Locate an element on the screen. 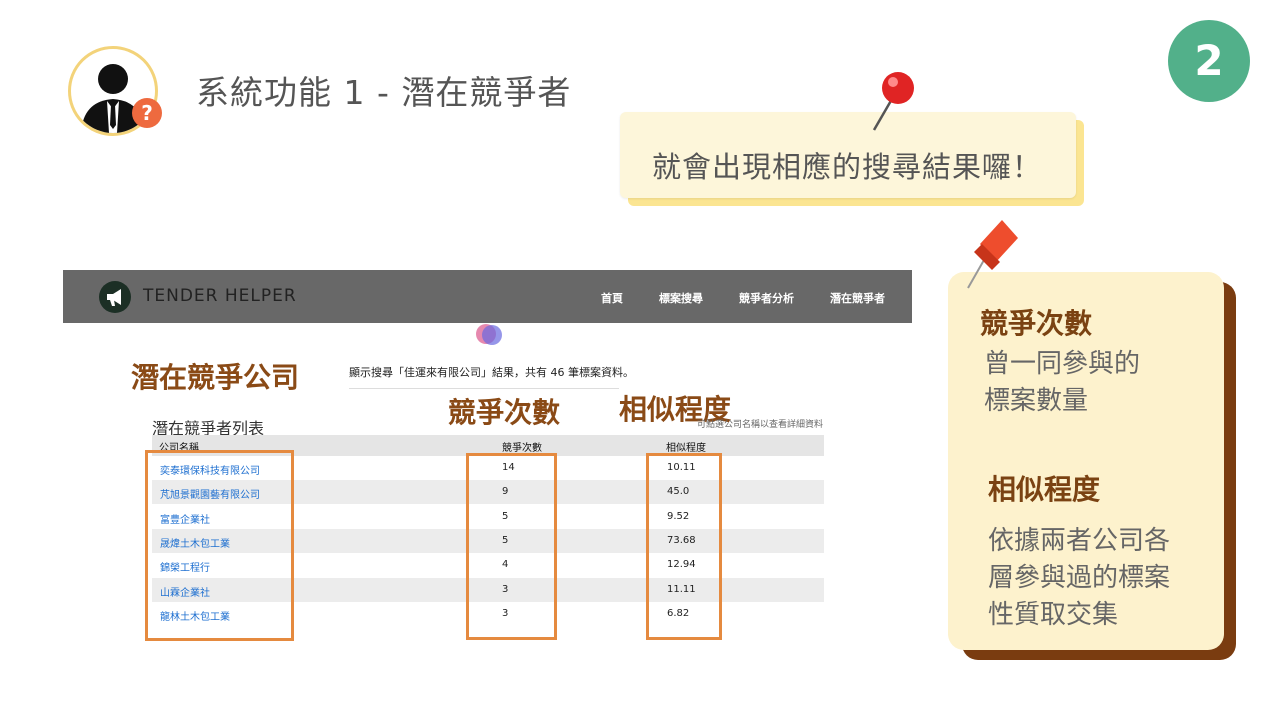 The image size is (1280, 720). highlight-box-companies is located at coordinates (219, 545).